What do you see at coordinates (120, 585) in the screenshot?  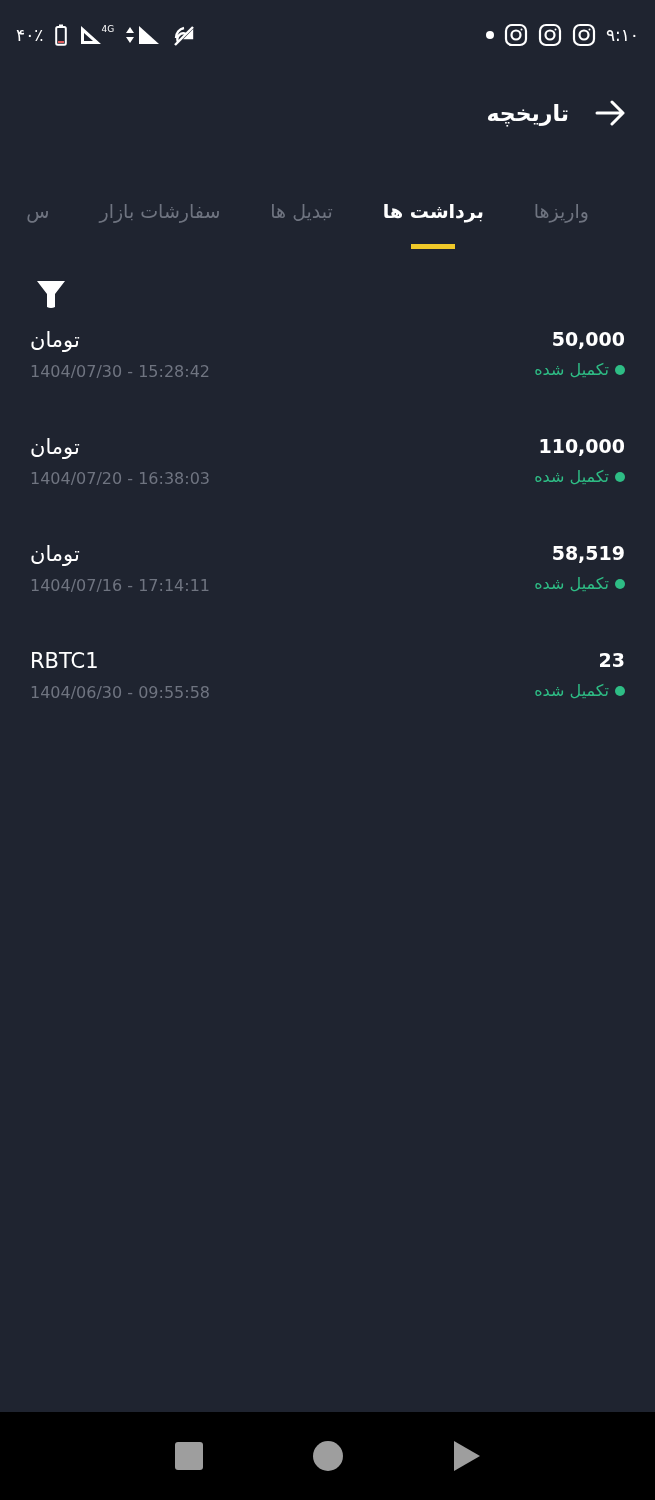 I see `date-time: 1404/07/16 - 17:14:11` at bounding box center [120, 585].